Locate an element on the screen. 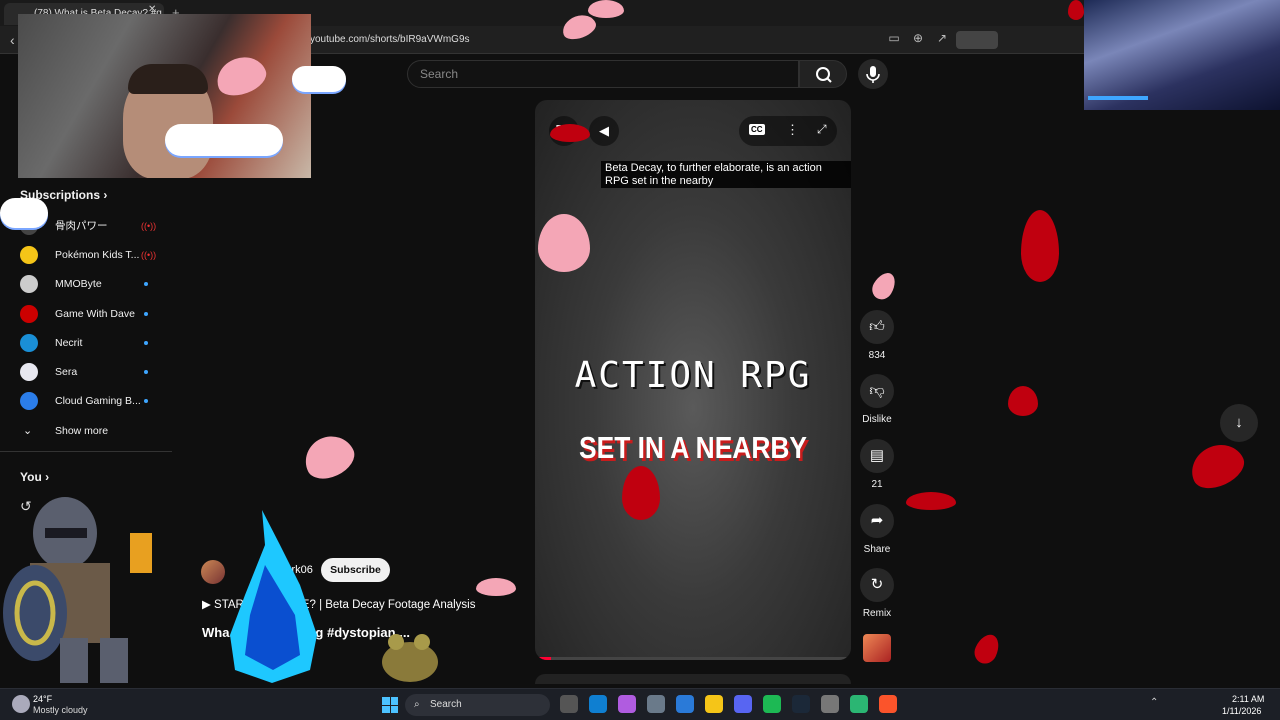 The width and height of the screenshot is (1280, 720). brave-icon is located at coordinates (888, 704).